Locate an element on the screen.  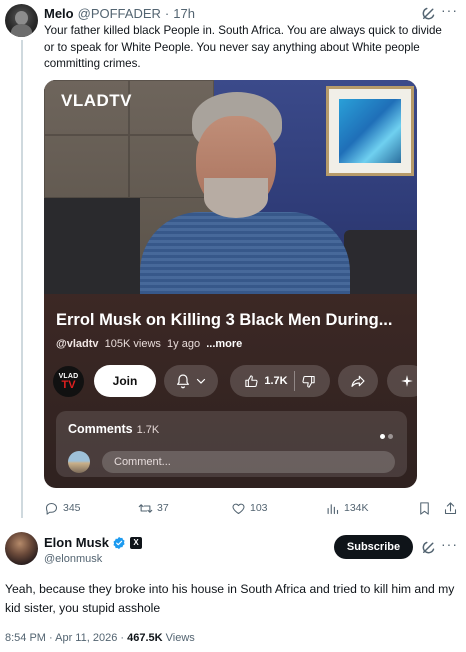
tv-shape is located at coordinates (92, 246).